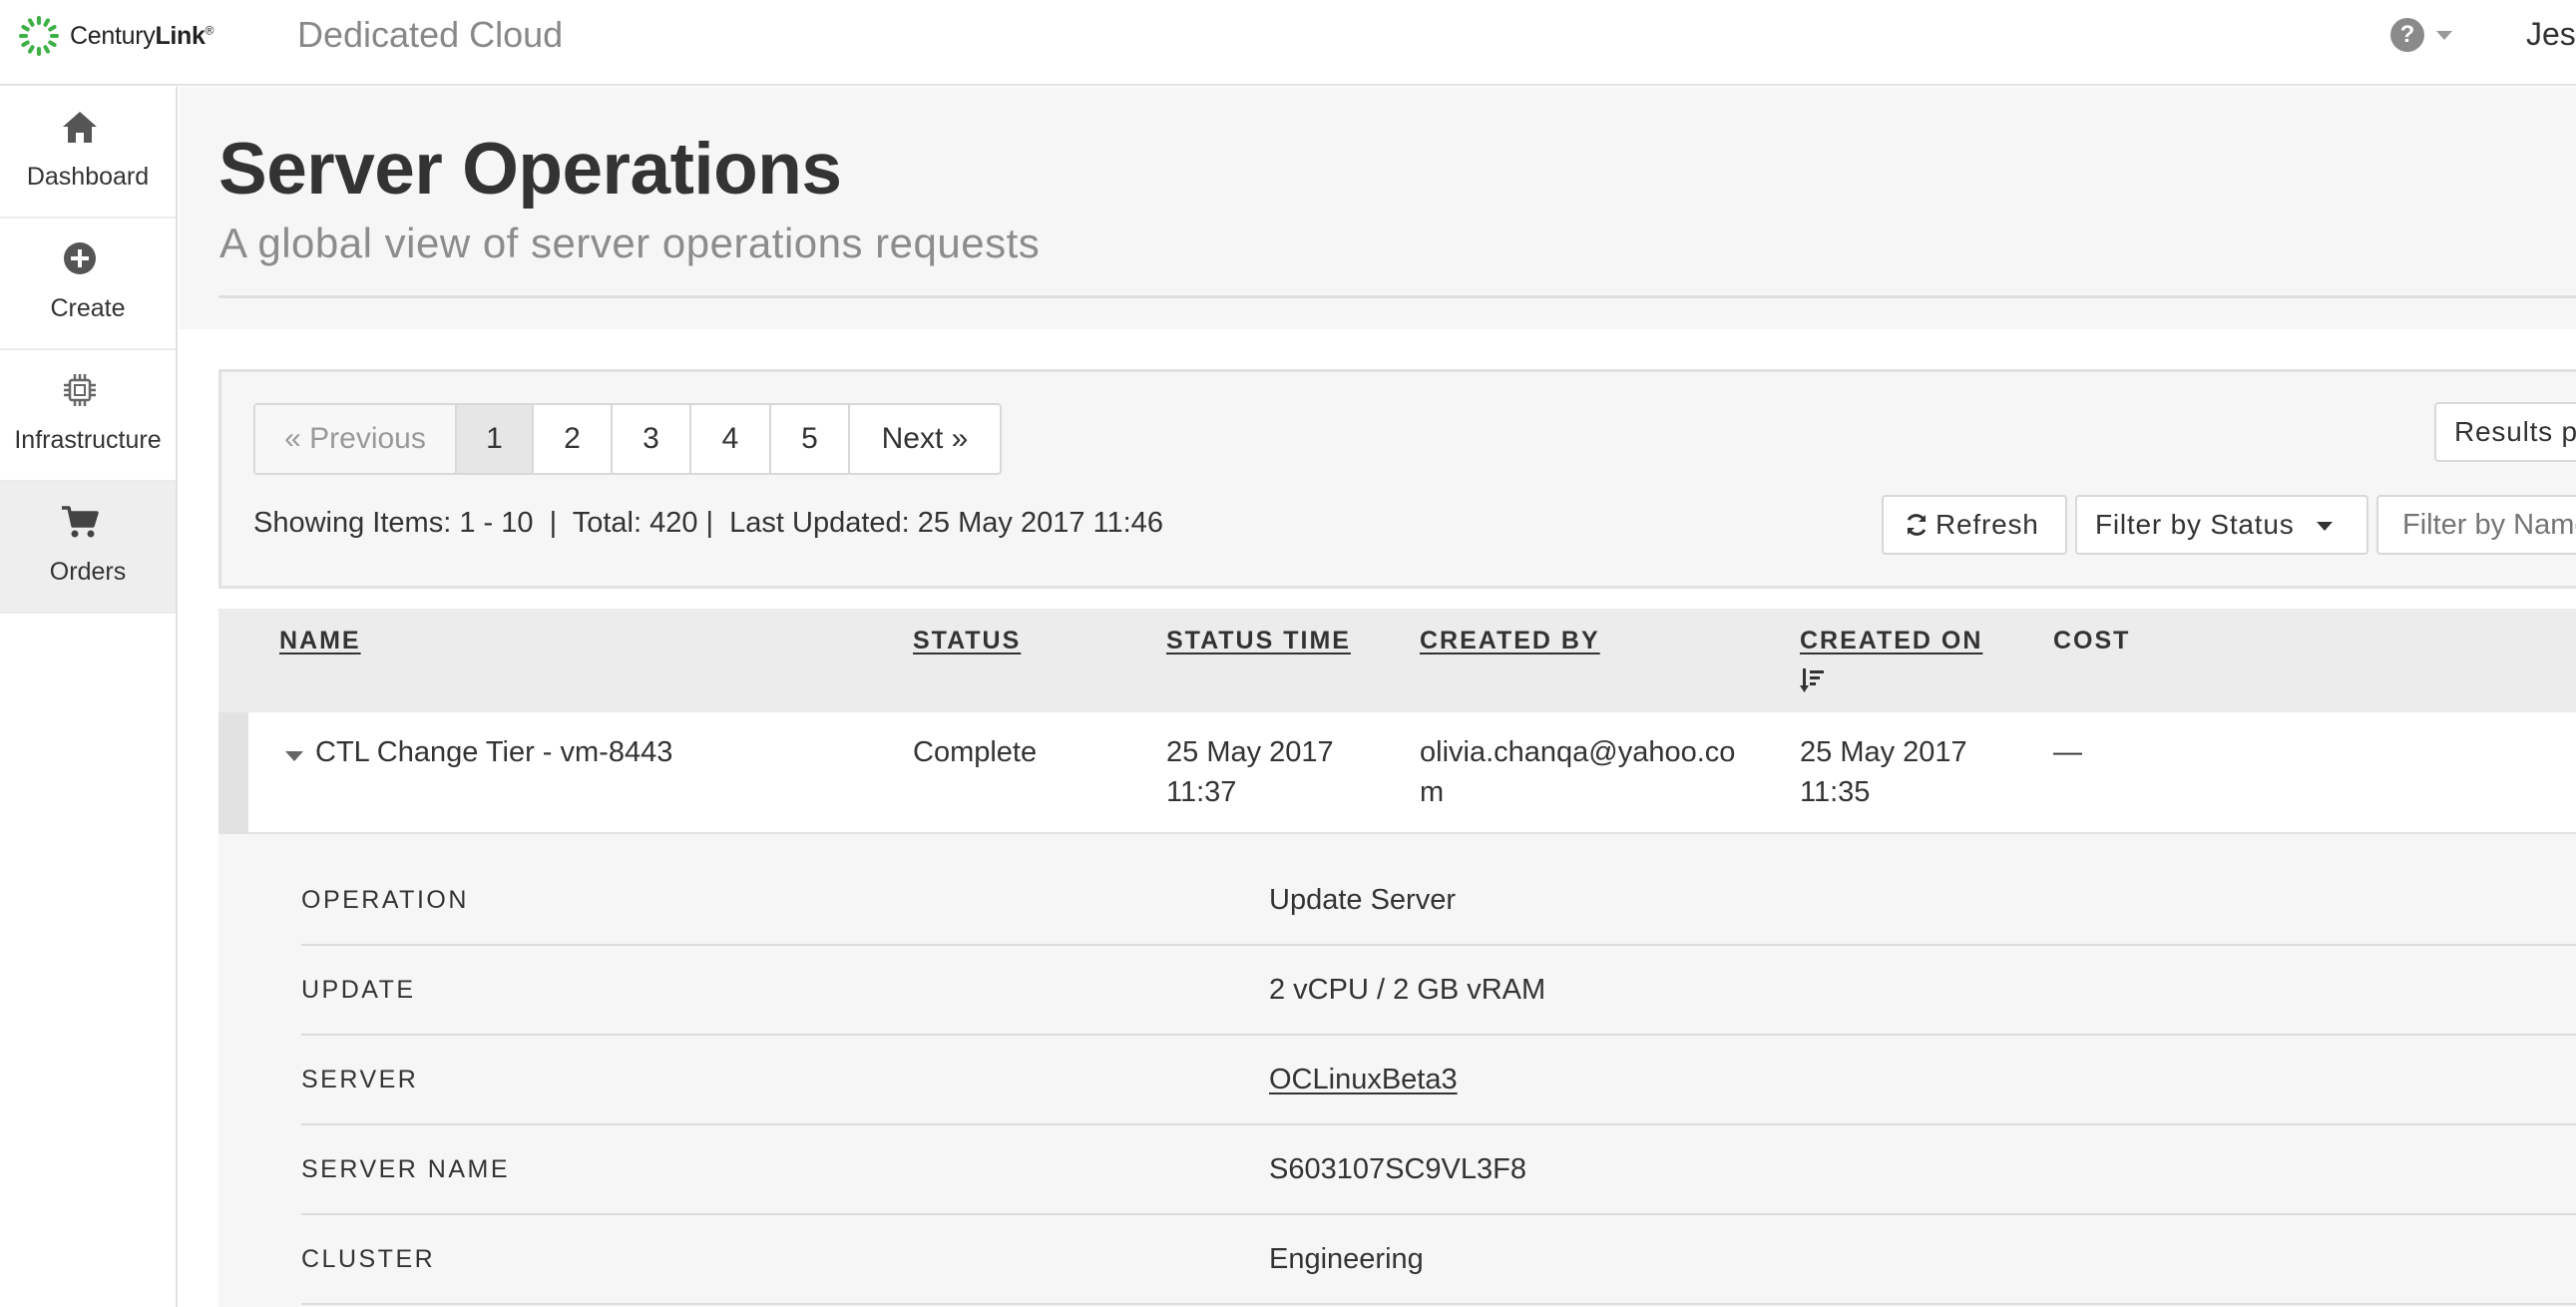 This screenshot has height=1307, width=2576. What do you see at coordinates (80, 258) in the screenshot?
I see `plus-circle-icon` at bounding box center [80, 258].